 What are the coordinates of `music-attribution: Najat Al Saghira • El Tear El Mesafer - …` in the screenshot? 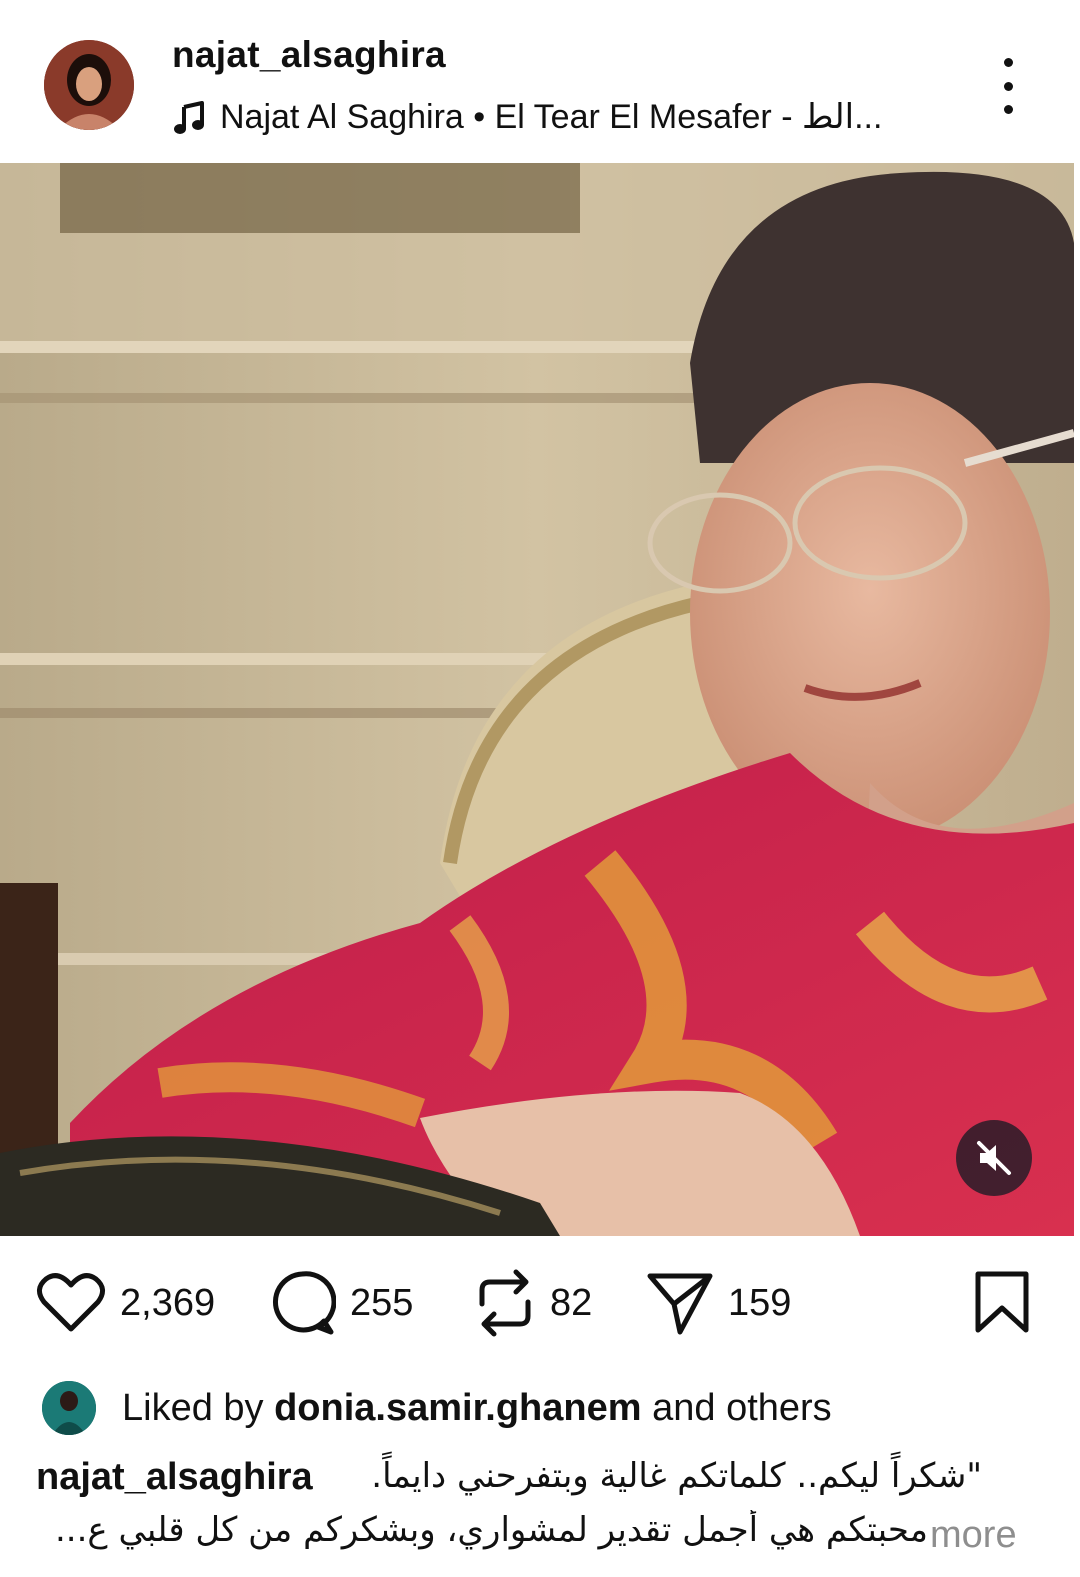 It's located at (527, 117).